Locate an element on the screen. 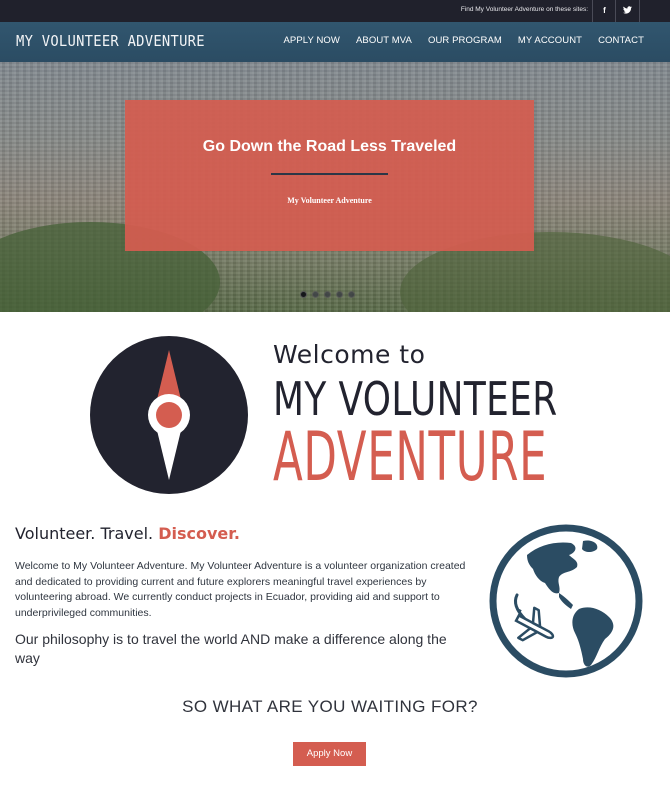  tagline-accent: Discover. is located at coordinates (199, 533).